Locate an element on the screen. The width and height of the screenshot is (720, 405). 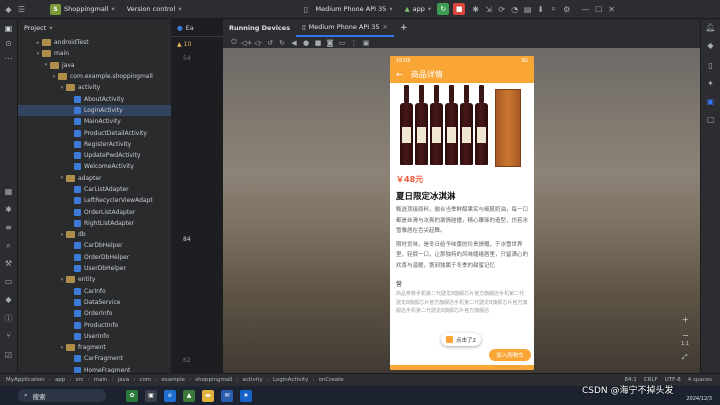
zoom-actual-size: 1:1 is located at coordinates (685, 344).